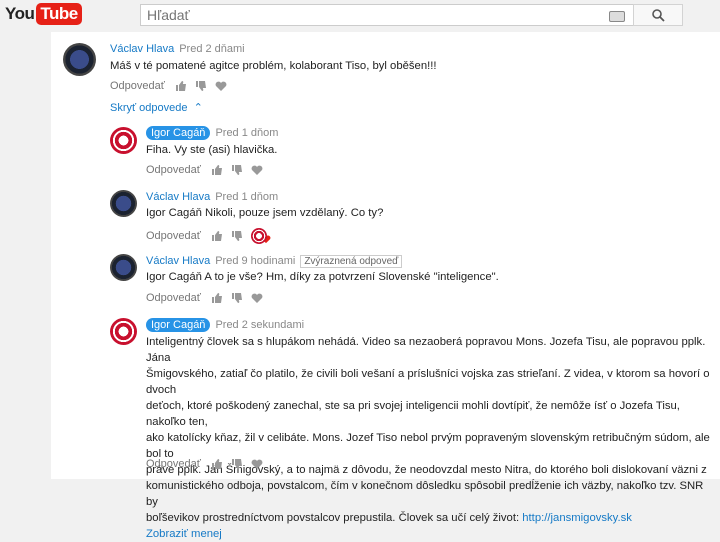  I want to click on comment-header: Václav Hlava Pred 2 dňami, so click(177, 49).